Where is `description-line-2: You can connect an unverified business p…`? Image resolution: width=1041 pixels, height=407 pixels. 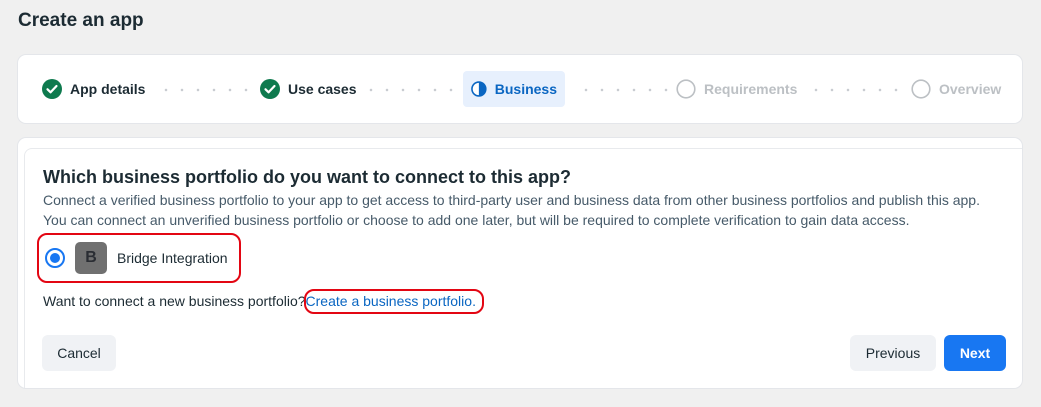
description-line-2: You can connect an unverified business p… is located at coordinates (476, 220).